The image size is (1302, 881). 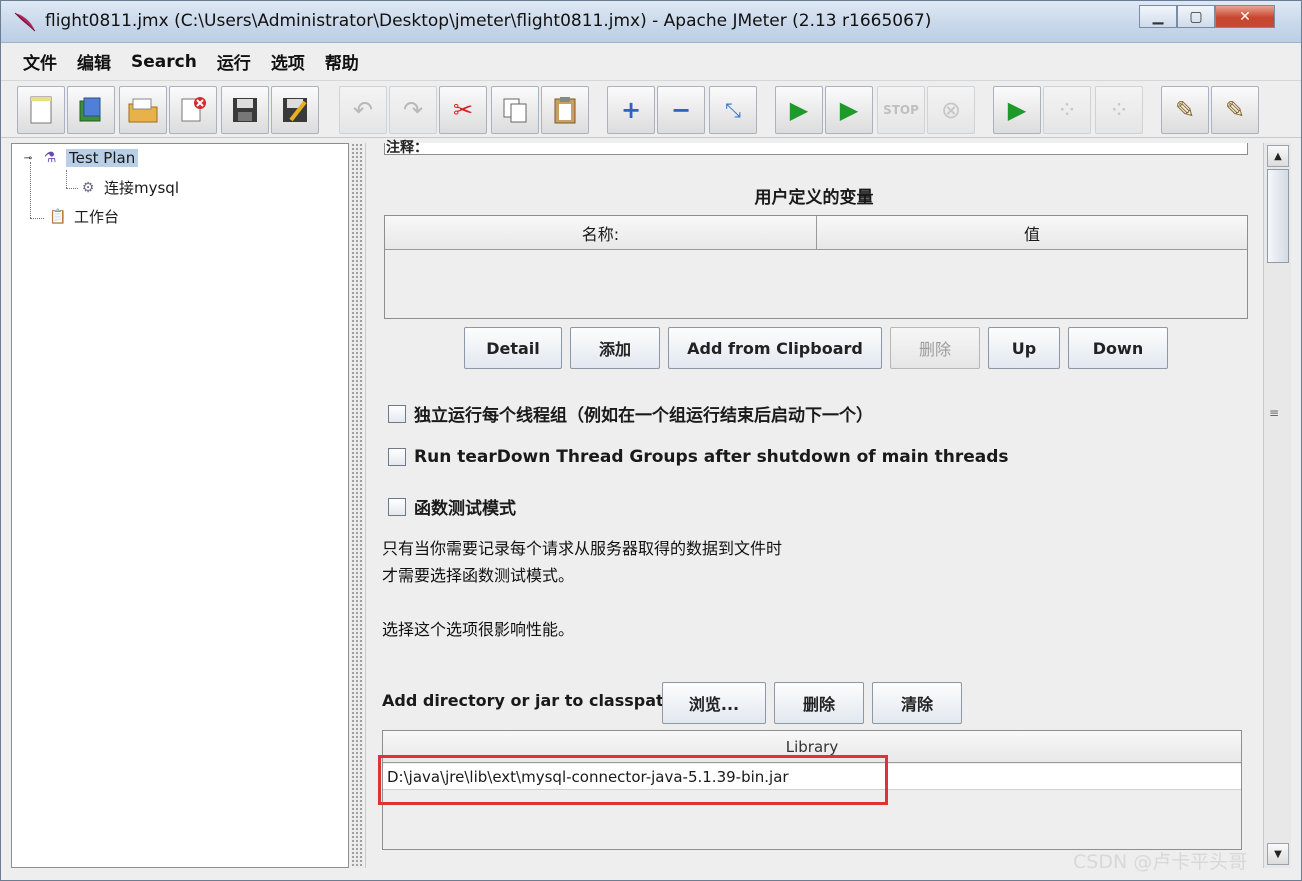 What do you see at coordinates (88, 187) in the screenshot?
I see `thread-spool-icon: ⚙` at bounding box center [88, 187].